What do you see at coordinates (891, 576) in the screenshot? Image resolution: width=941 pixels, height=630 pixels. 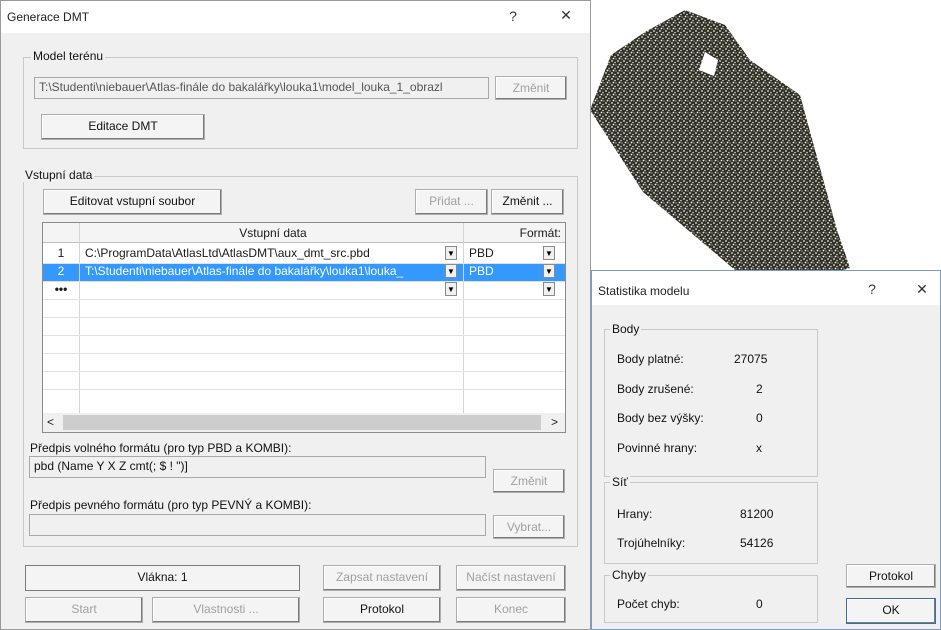 I see `stats-protocol-button: Protokol` at bounding box center [891, 576].